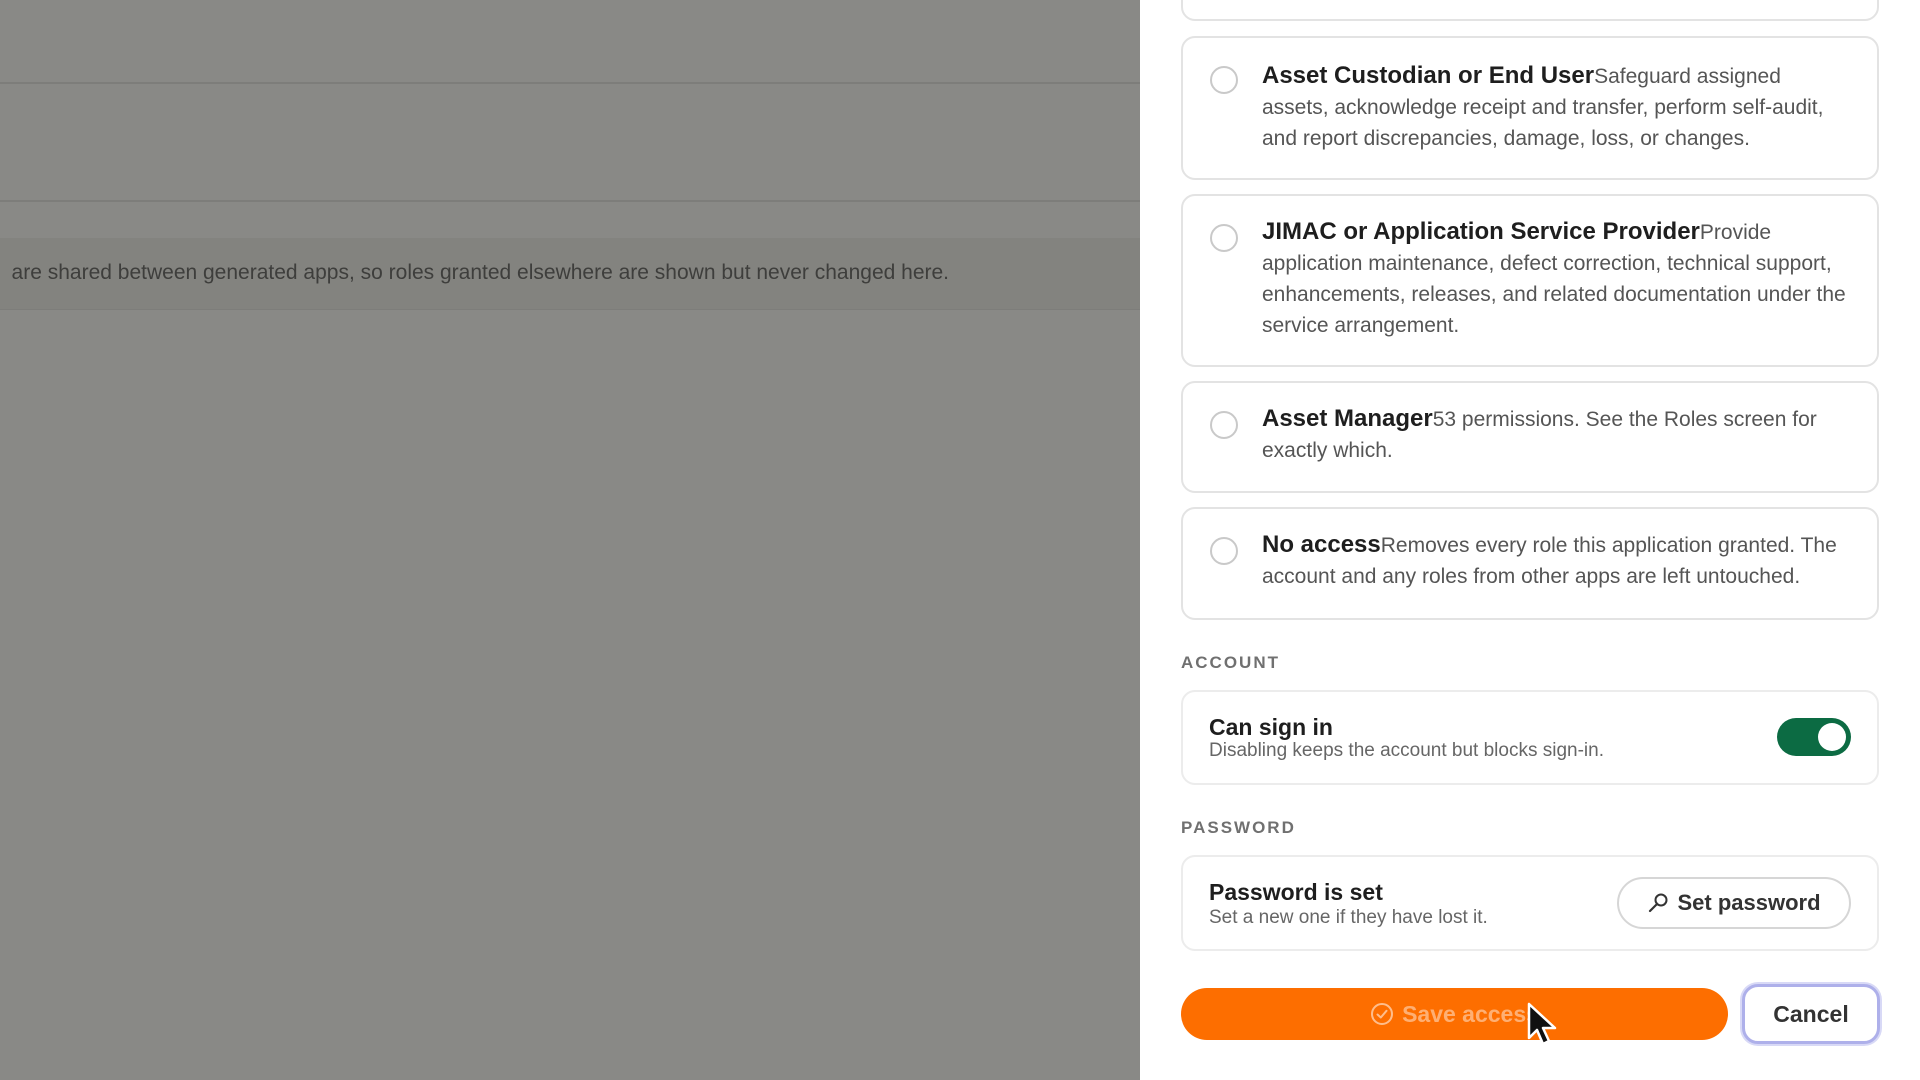 The image size is (1920, 1080). I want to click on role-name: JIMAC or Application Service Provider, so click(1481, 231).